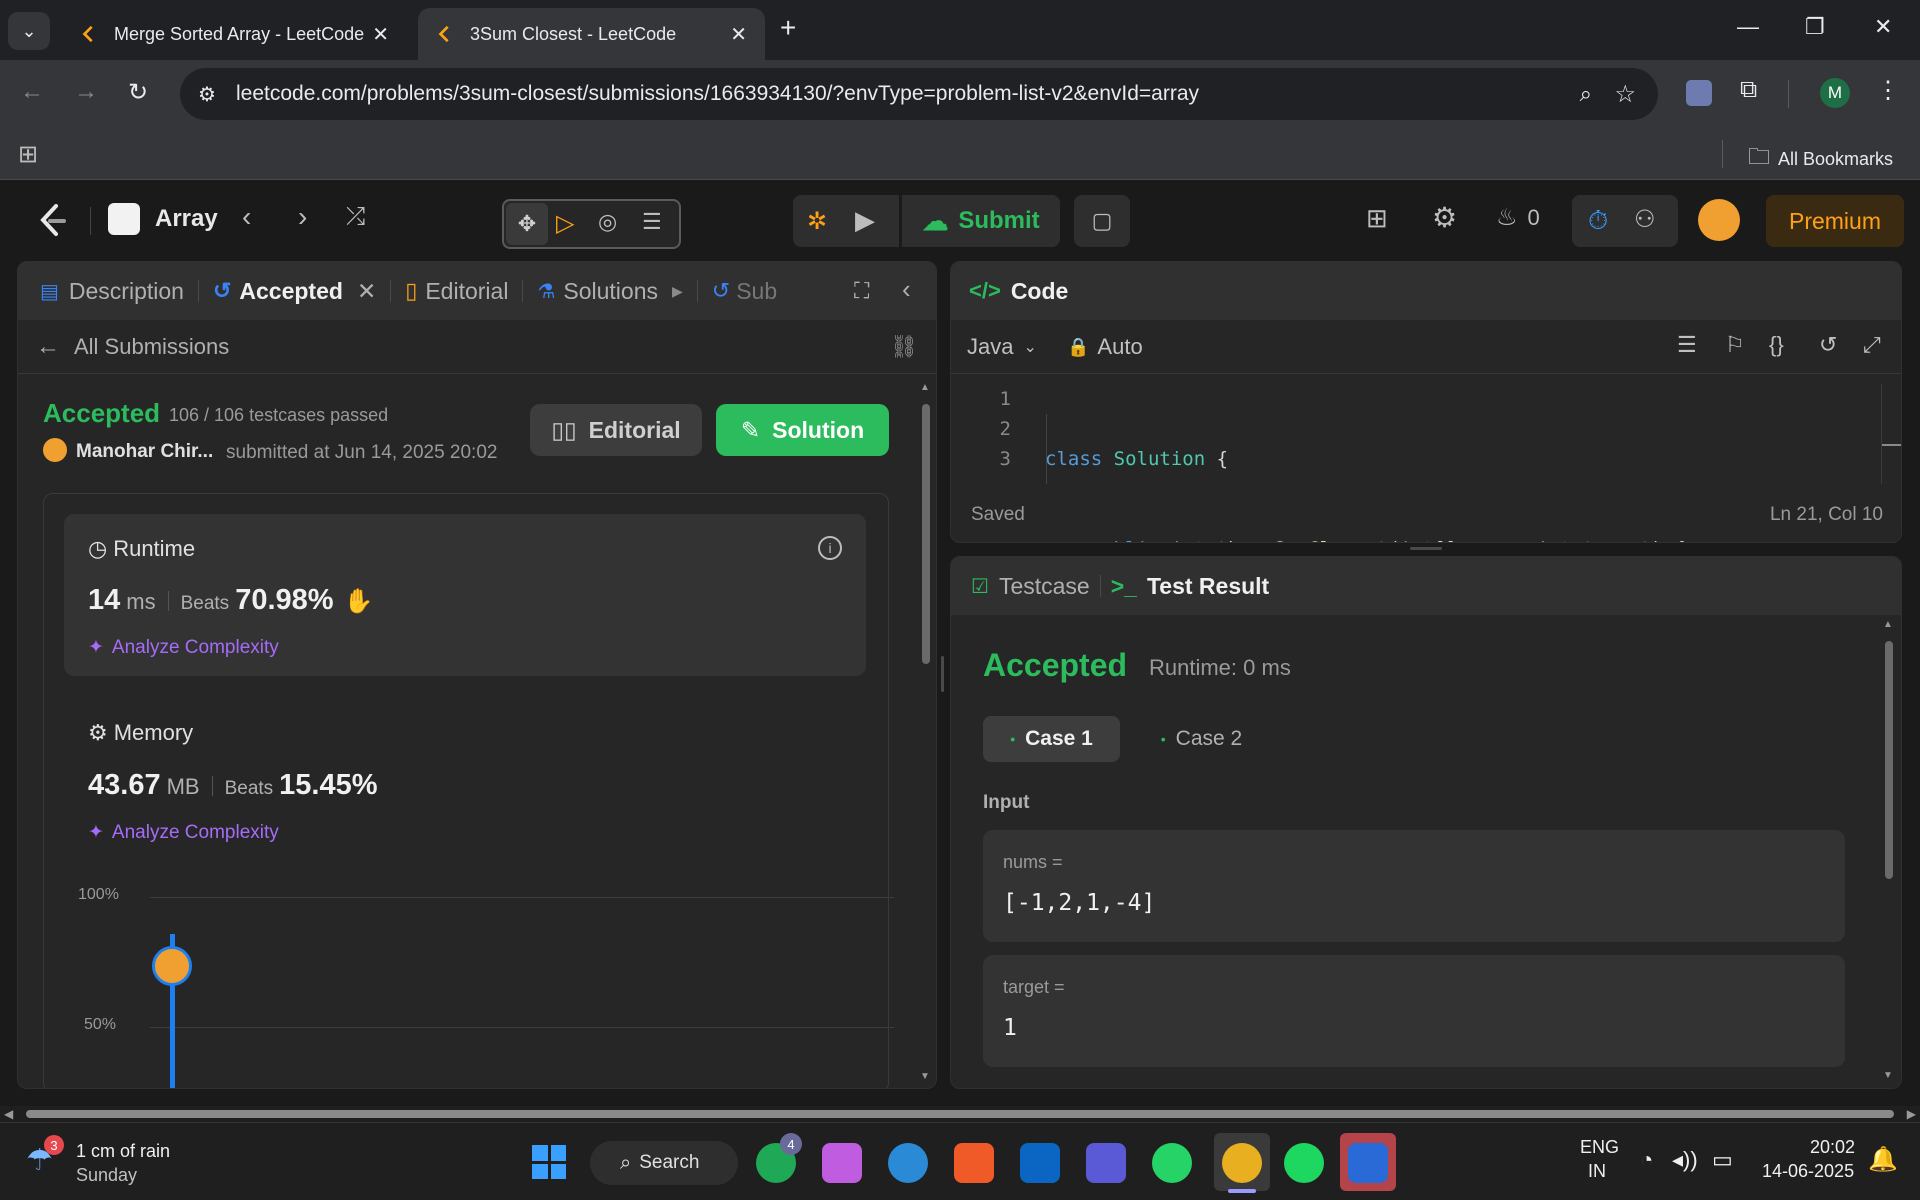 The width and height of the screenshot is (1920, 1200). Describe the element at coordinates (86, 92) in the screenshot. I see `forward-arrow-icon: →` at that location.